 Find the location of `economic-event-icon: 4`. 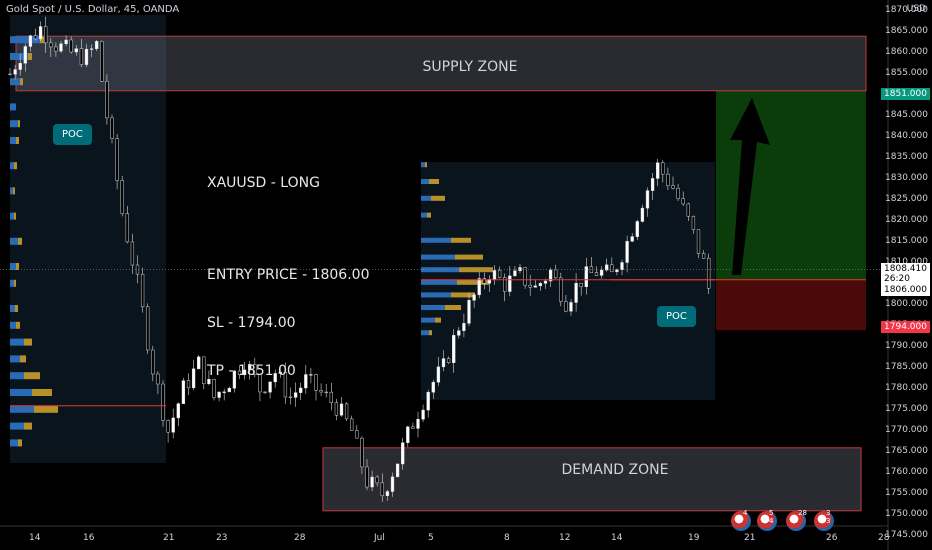

economic-event-icon: 4 is located at coordinates (741, 520).